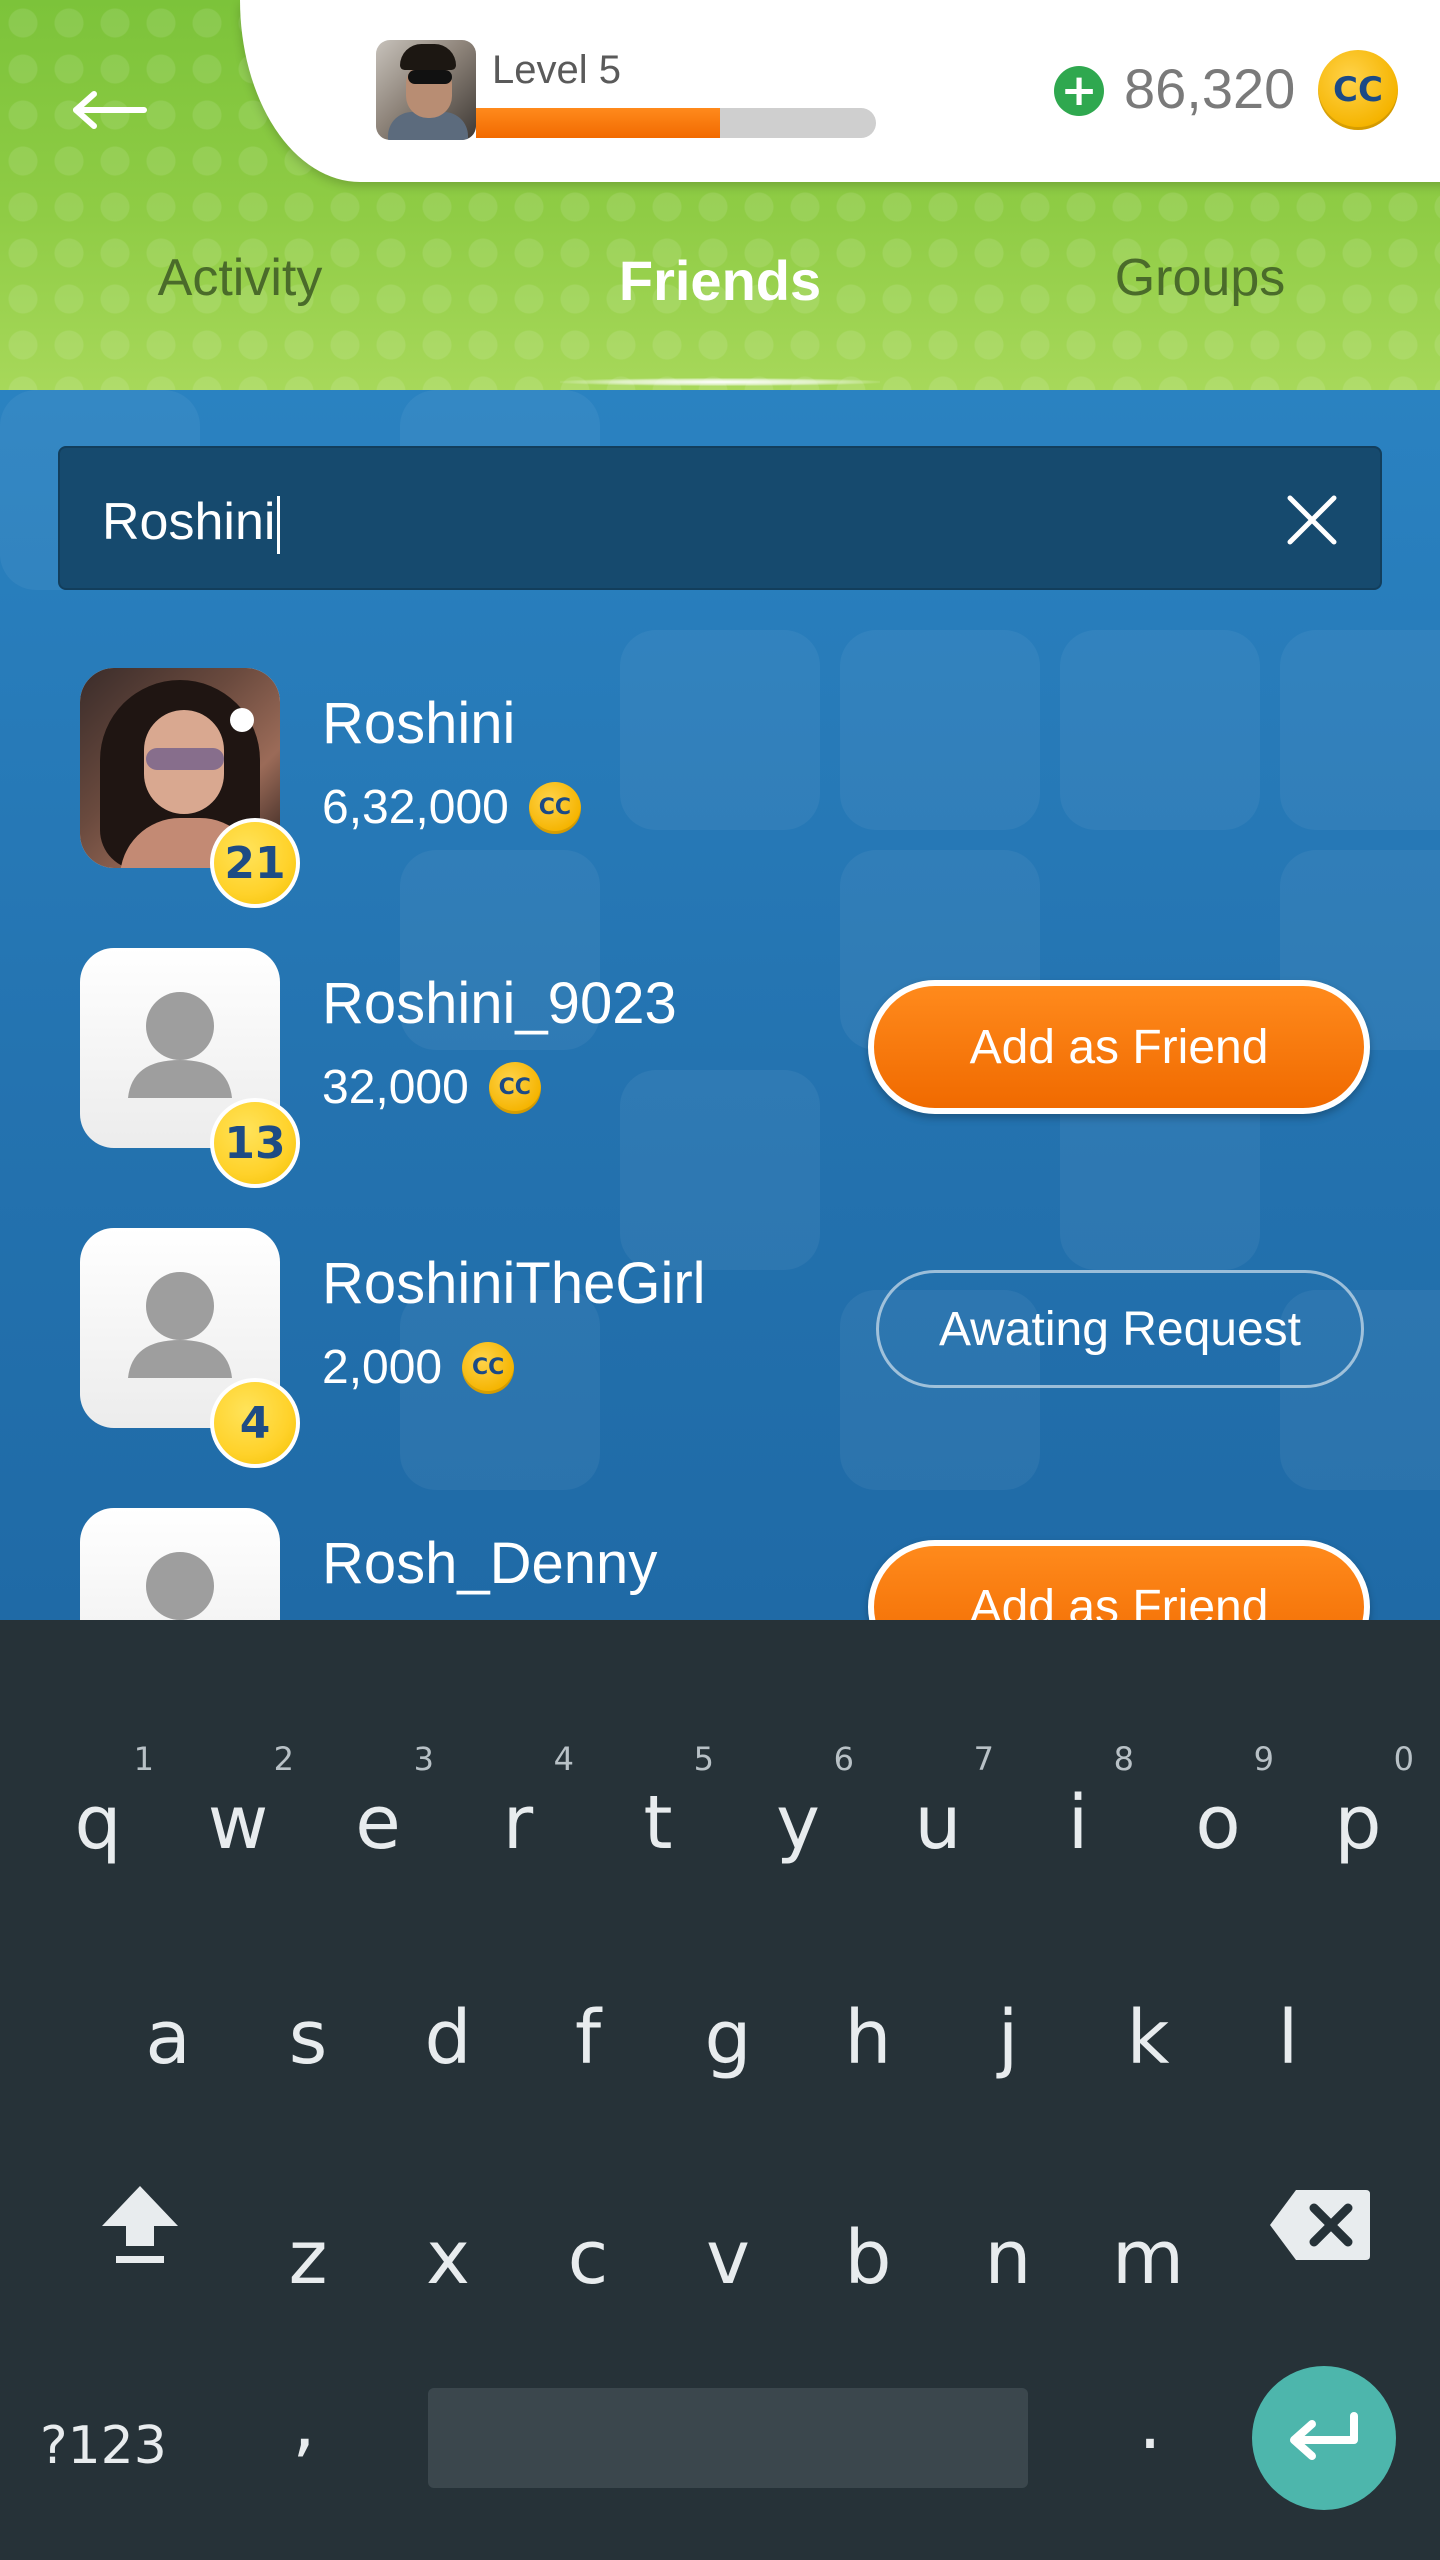  Describe the element at coordinates (1078, 1820) in the screenshot. I see `key-i: 8i` at that location.